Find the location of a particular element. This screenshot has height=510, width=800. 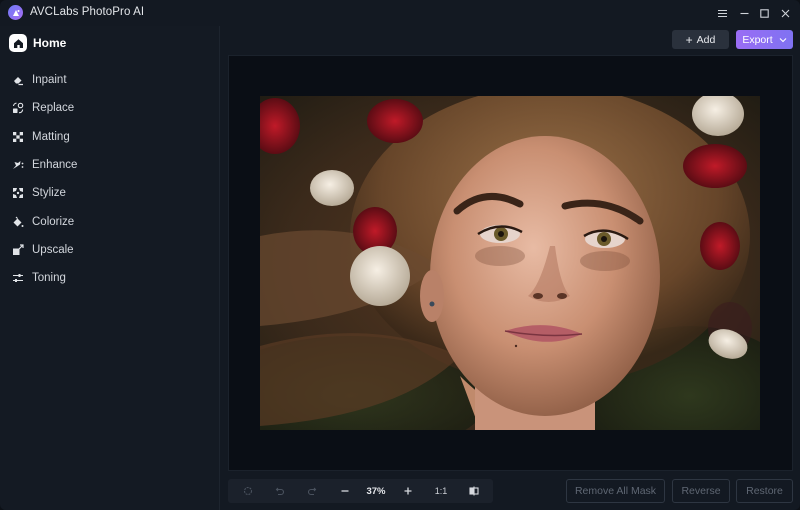

zoom-out-button is located at coordinates (345, 491).